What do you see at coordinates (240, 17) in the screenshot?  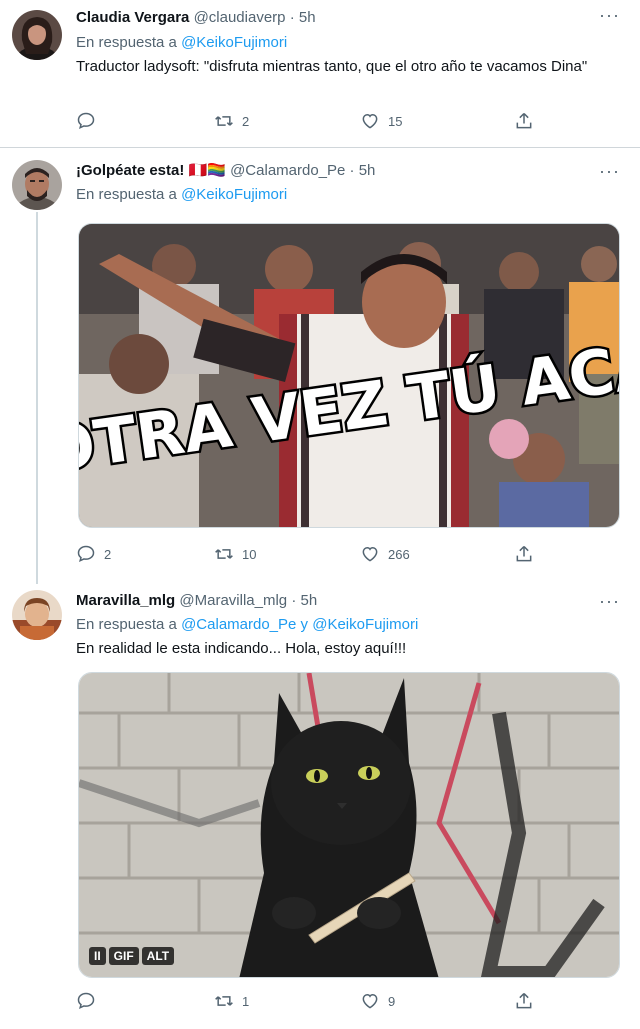 I see `author-handle: @claudiaverp` at bounding box center [240, 17].